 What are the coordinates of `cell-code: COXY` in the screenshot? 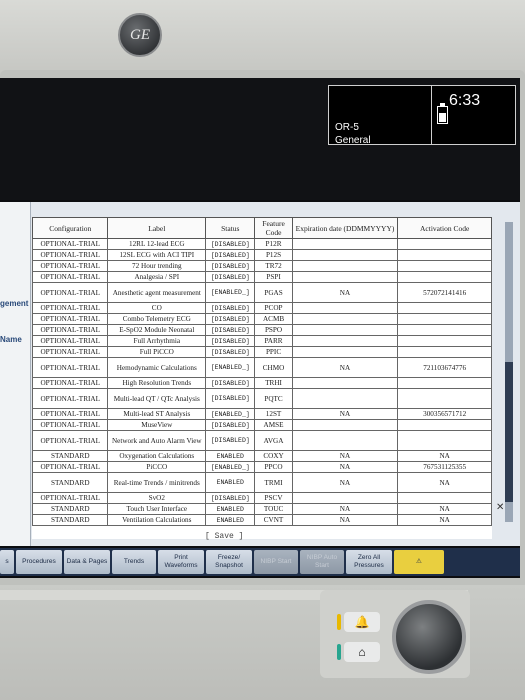 It's located at (273, 456).